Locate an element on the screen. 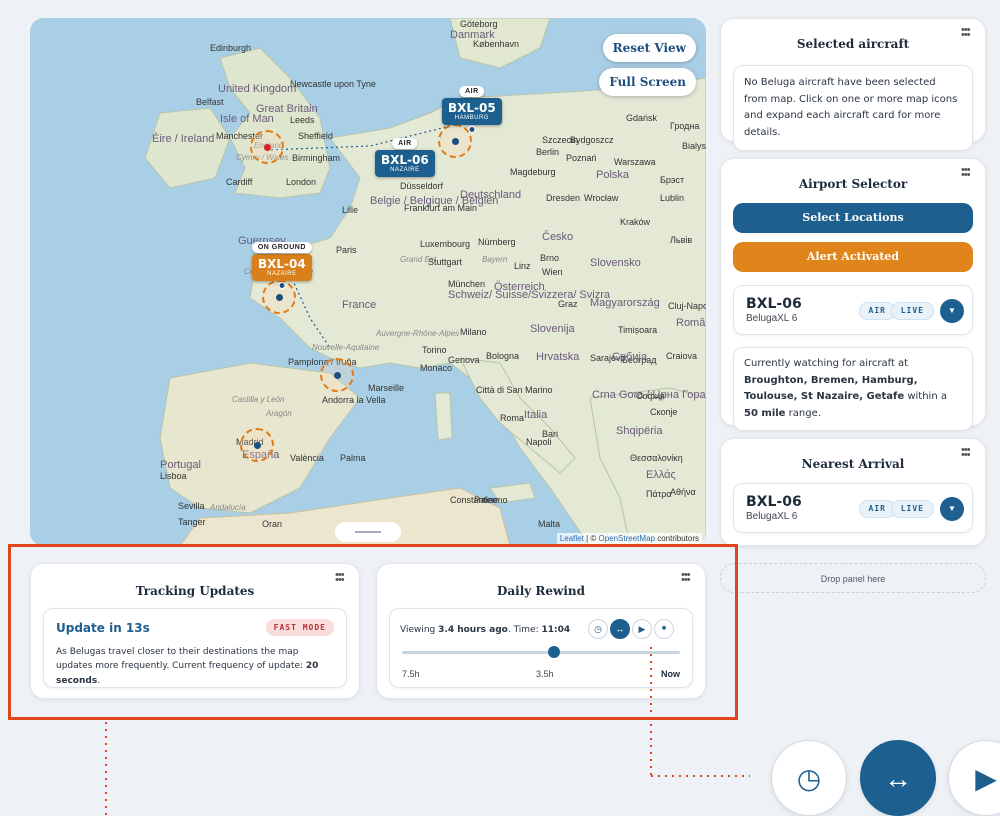 The image size is (1000, 816). callout-lines is located at coordinates (427, 731).